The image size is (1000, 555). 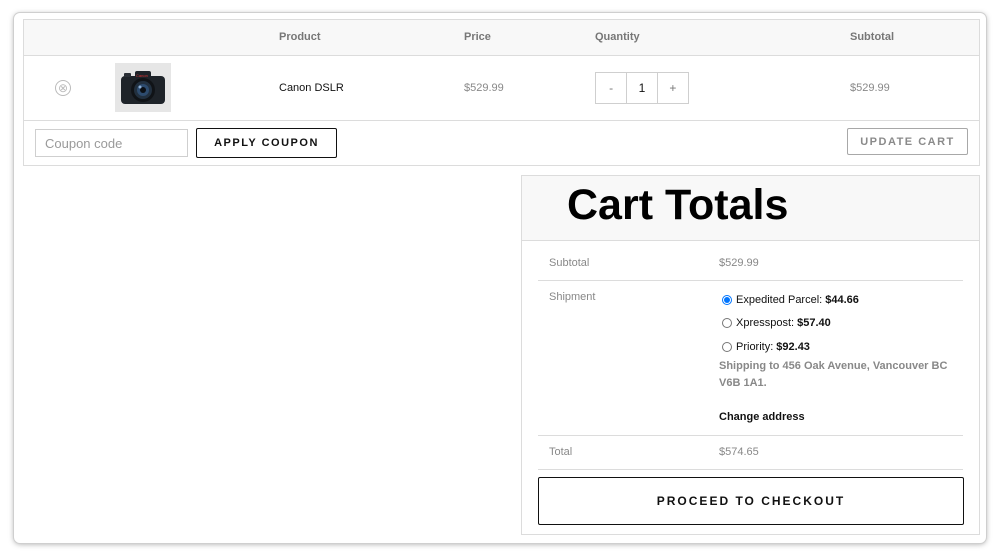 What do you see at coordinates (870, 88) in the screenshot?
I see `item-subtotal: $529.99` at bounding box center [870, 88].